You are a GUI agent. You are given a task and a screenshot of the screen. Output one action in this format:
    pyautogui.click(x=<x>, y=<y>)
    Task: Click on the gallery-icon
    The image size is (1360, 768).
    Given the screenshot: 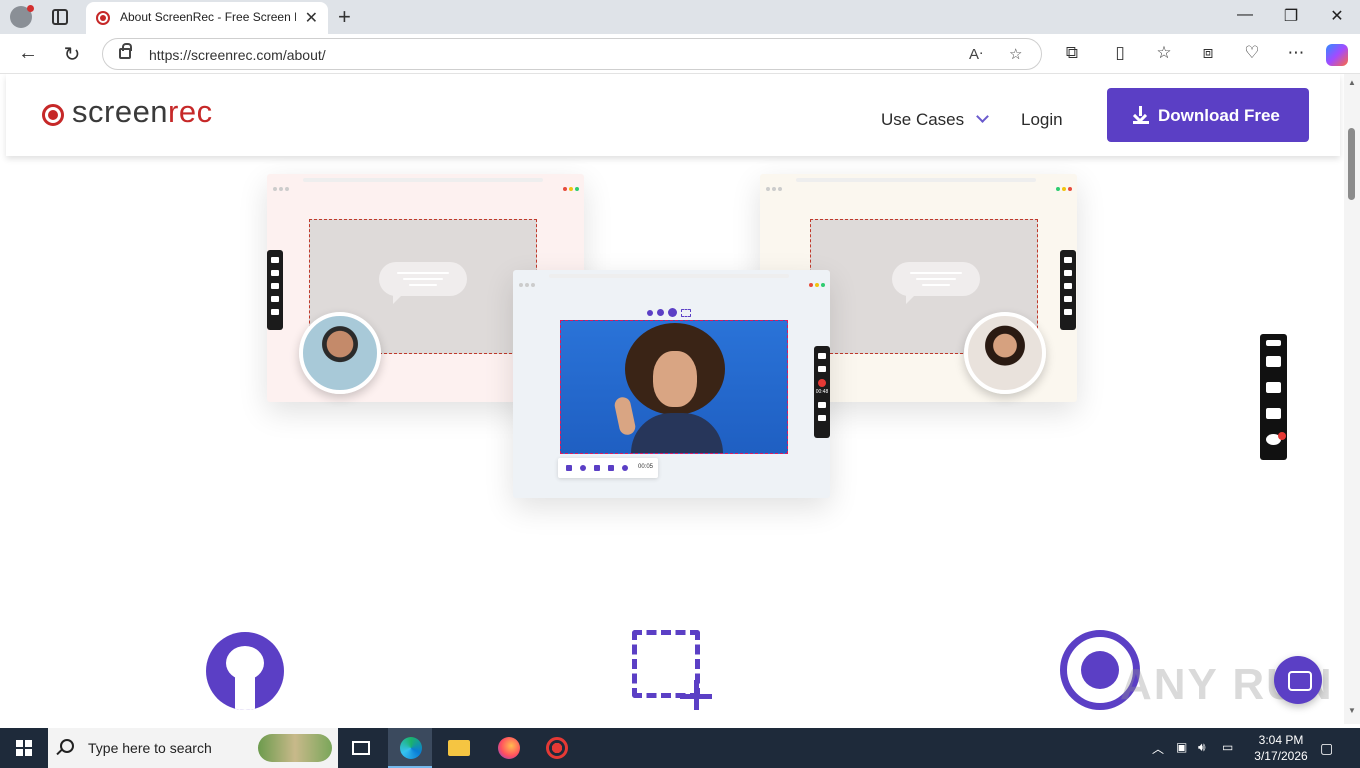 What is the action you would take?
    pyautogui.click(x=1273, y=413)
    